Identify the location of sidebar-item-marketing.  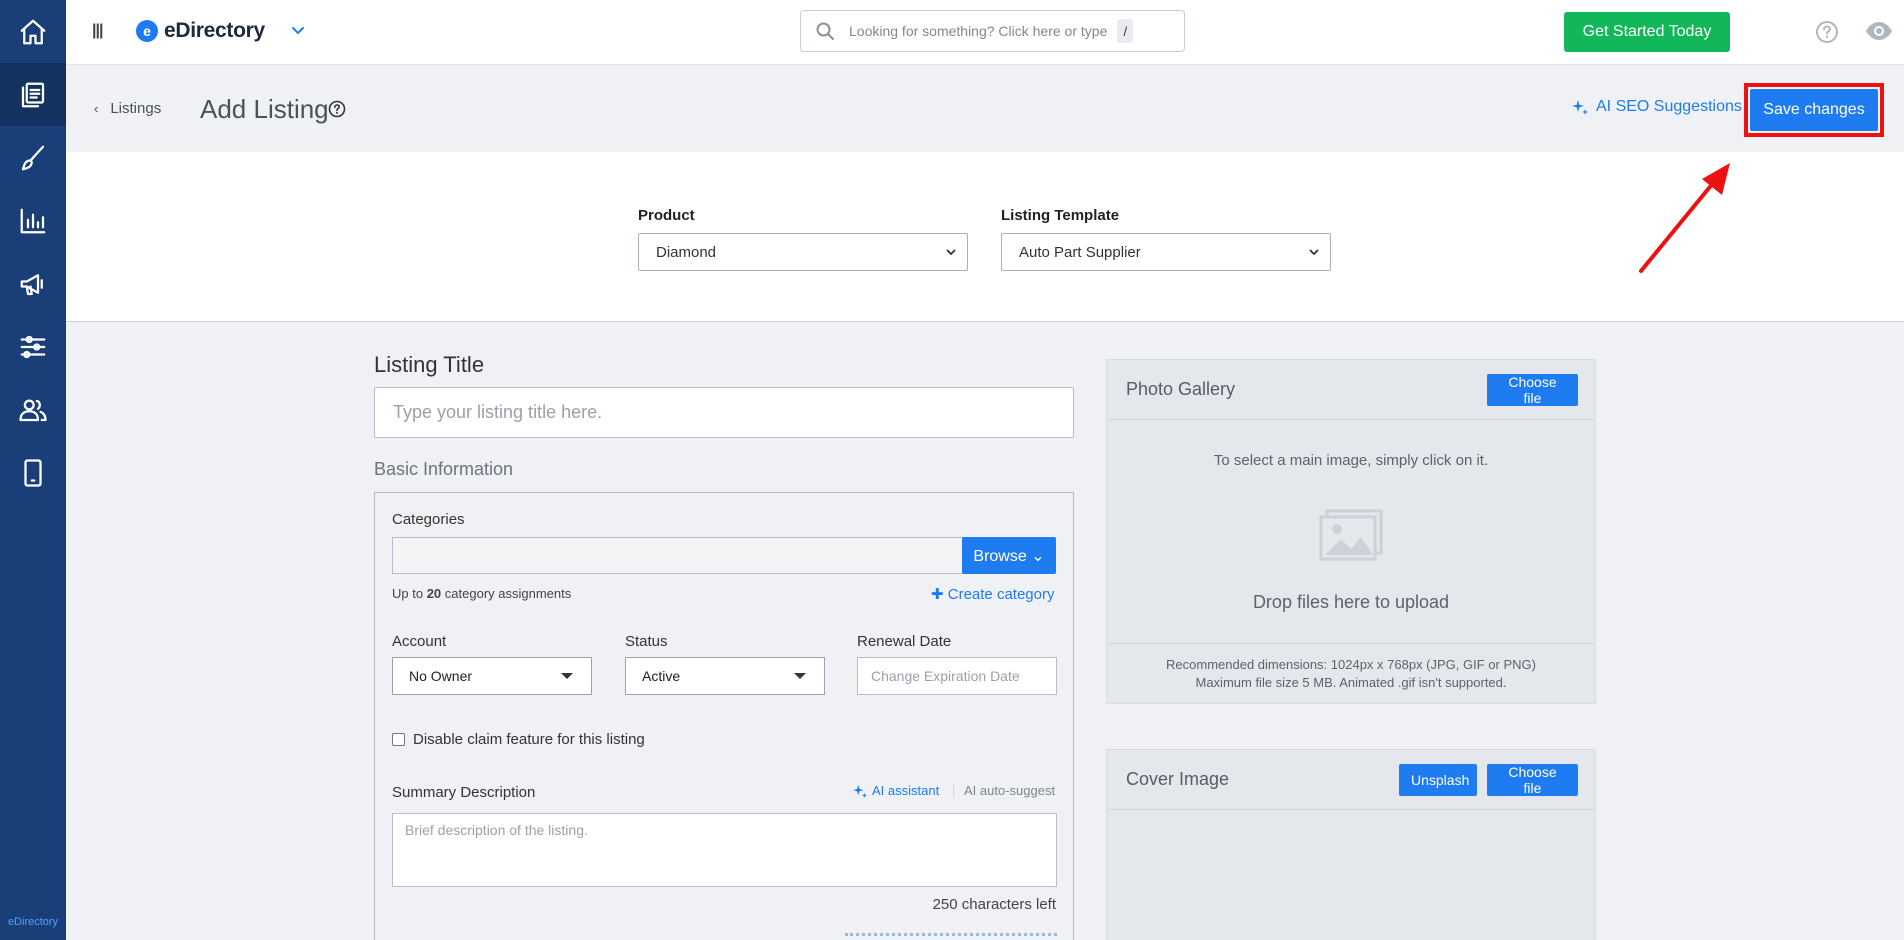
(33, 283).